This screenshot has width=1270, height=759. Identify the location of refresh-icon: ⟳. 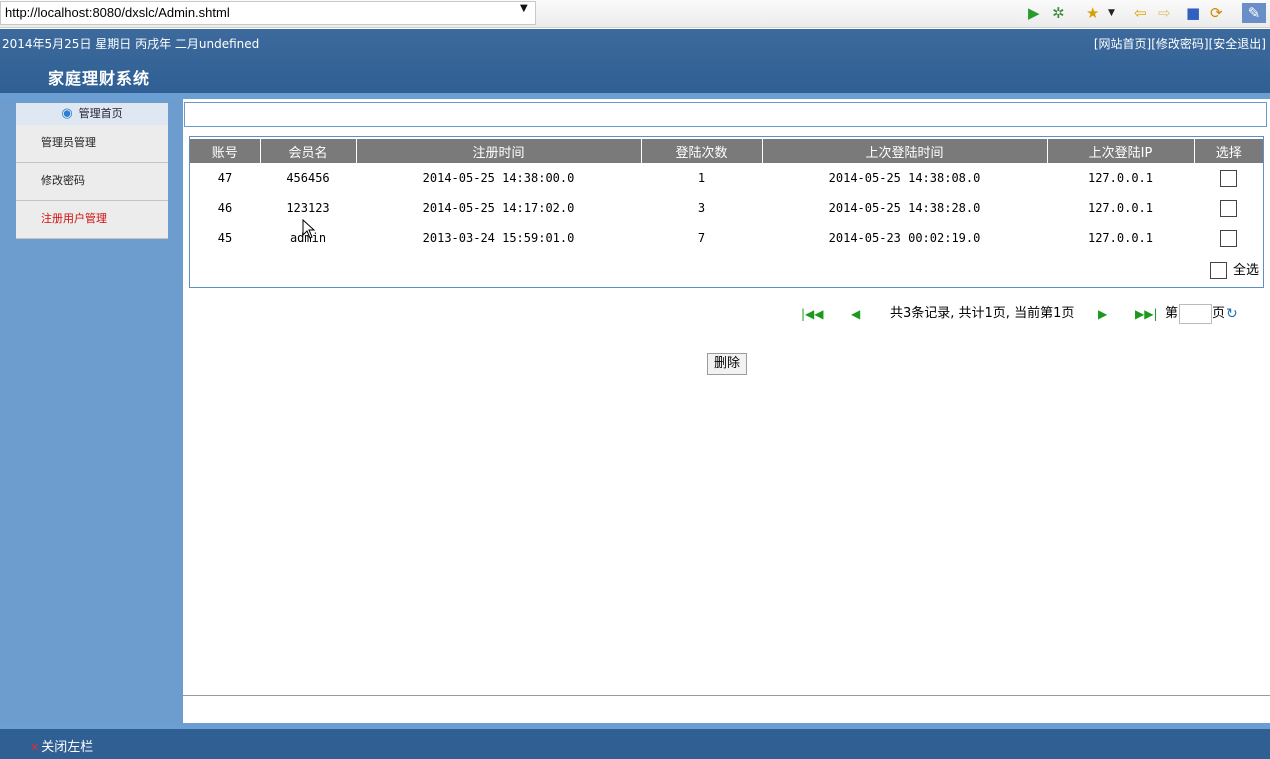
(1216, 13).